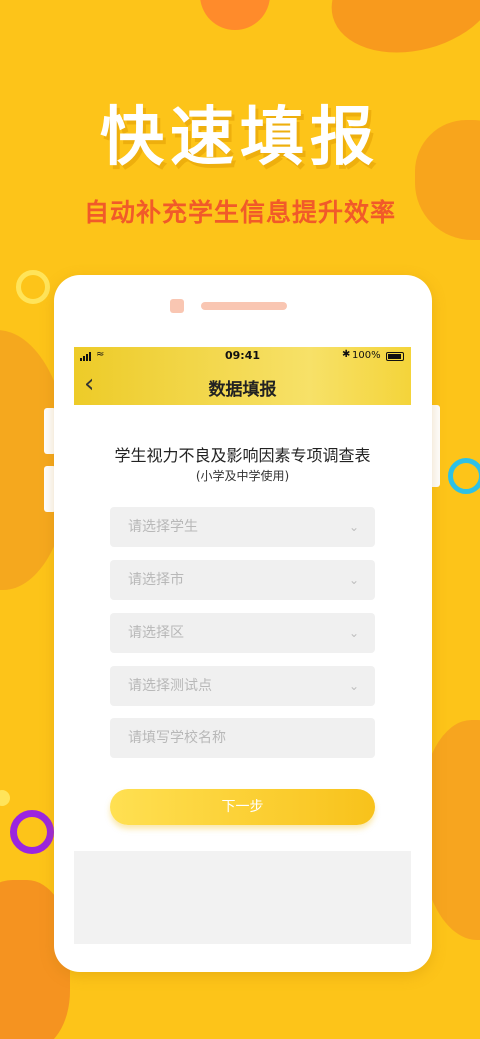  Describe the element at coordinates (244, 306) in the screenshot. I see `phone-speaker` at that location.